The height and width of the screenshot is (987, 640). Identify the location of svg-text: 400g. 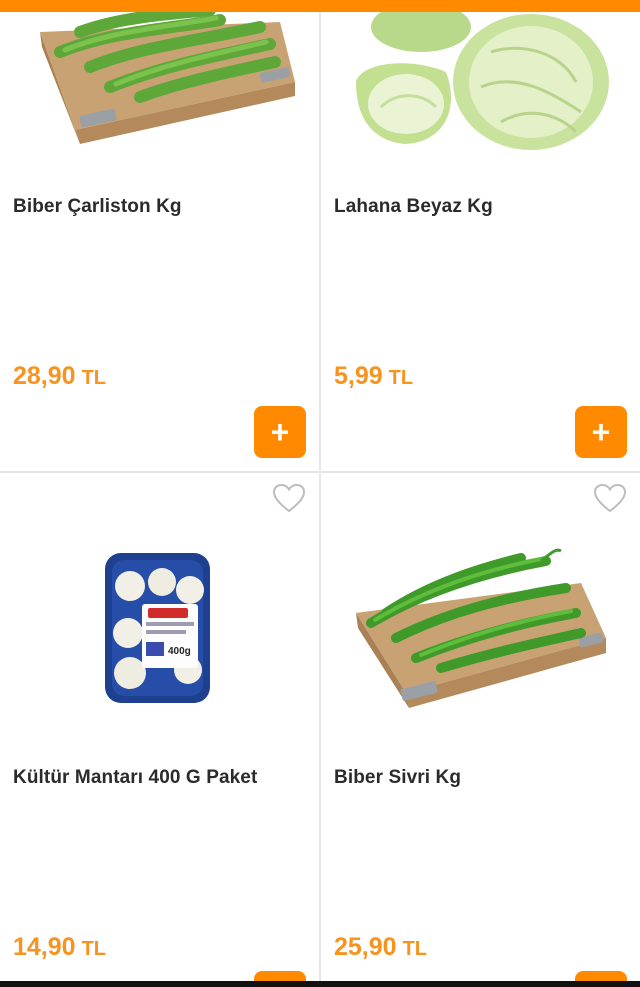
(179, 651).